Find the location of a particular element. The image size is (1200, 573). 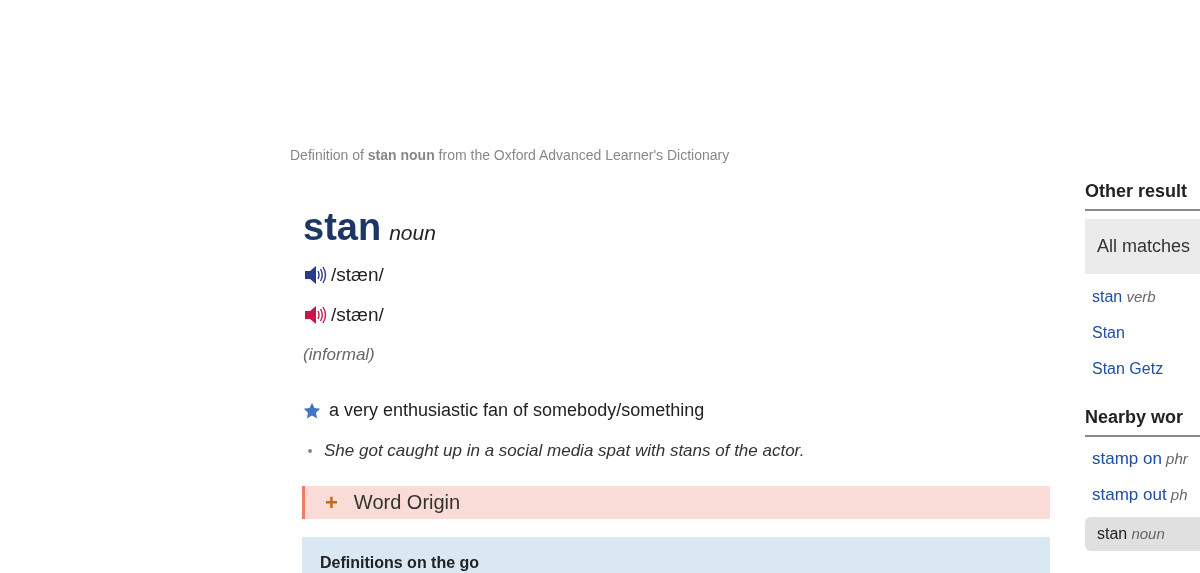

part-of-speech: noun is located at coordinates (412, 233).